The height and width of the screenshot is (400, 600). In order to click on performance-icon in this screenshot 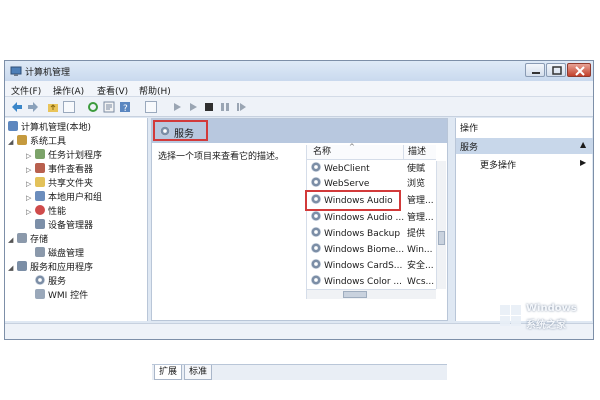, I will do `click(40, 210)`.